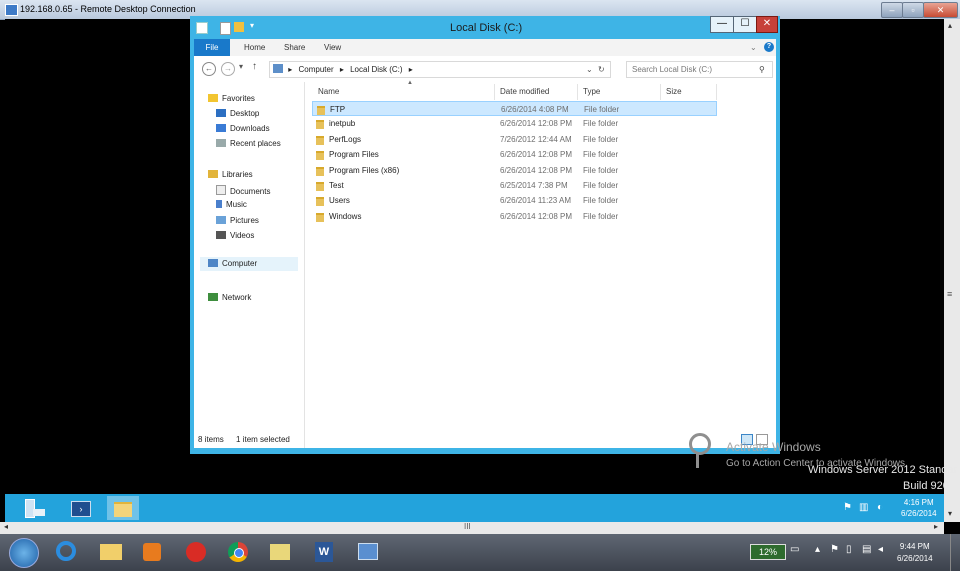 The width and height of the screenshot is (960, 571). What do you see at coordinates (111, 552) in the screenshot?
I see `windows-explorer-icon` at bounding box center [111, 552].